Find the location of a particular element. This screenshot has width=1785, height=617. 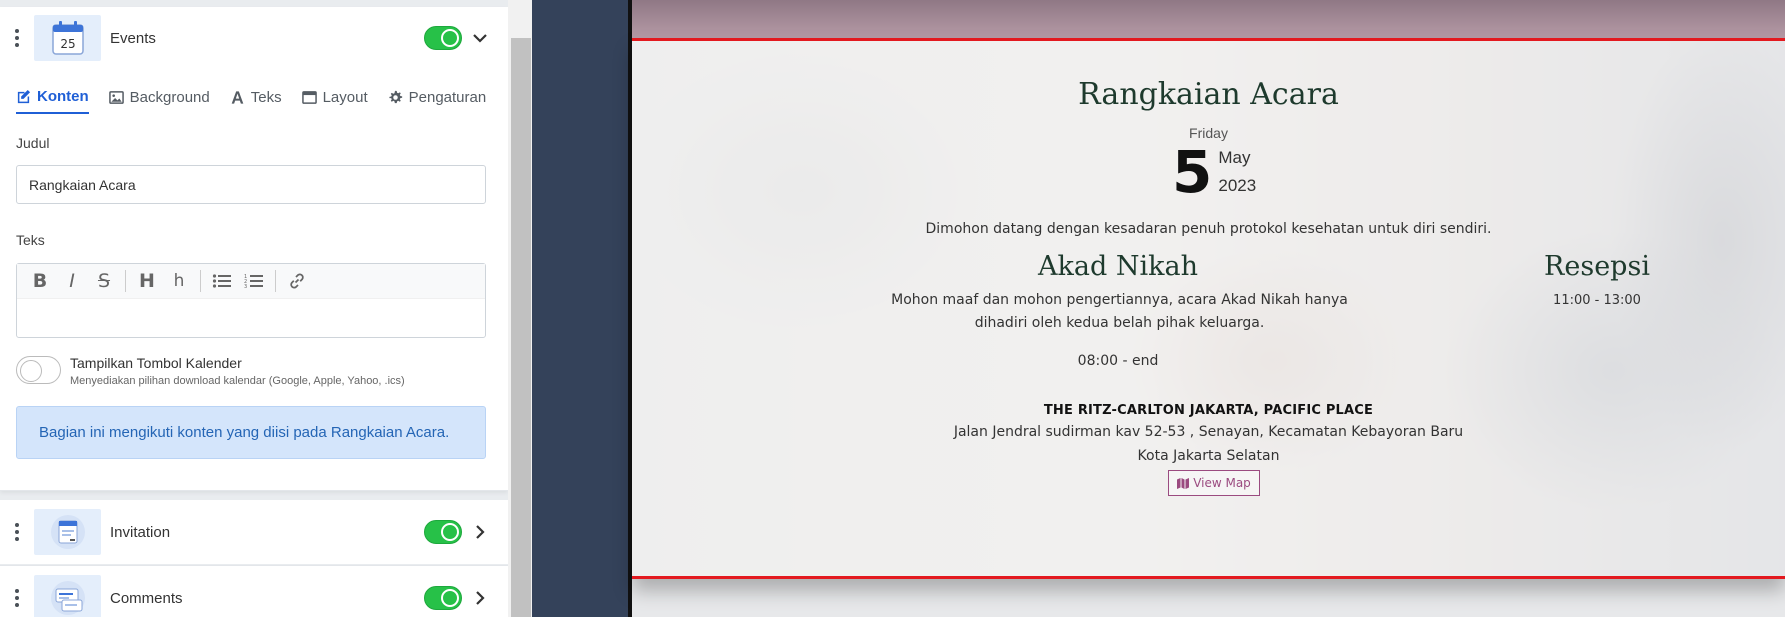

invitation-icon is located at coordinates (67, 532).